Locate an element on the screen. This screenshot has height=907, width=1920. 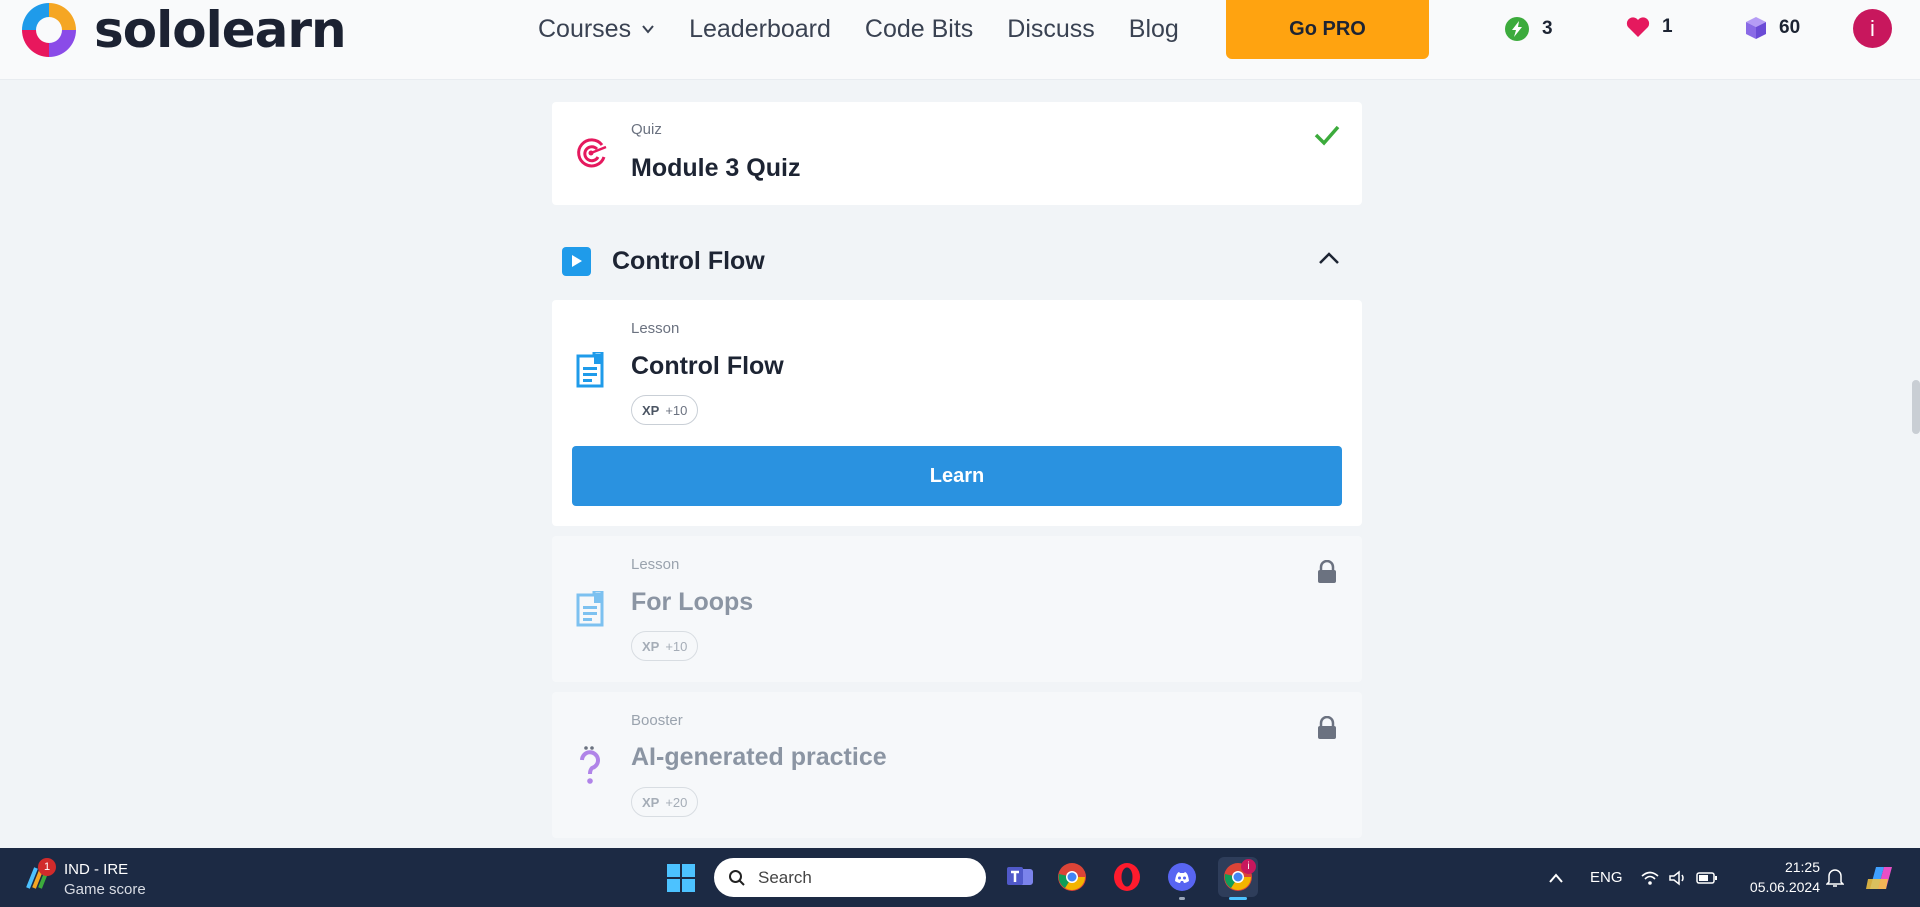
brand-name: sololearn is located at coordinates (220, 30).